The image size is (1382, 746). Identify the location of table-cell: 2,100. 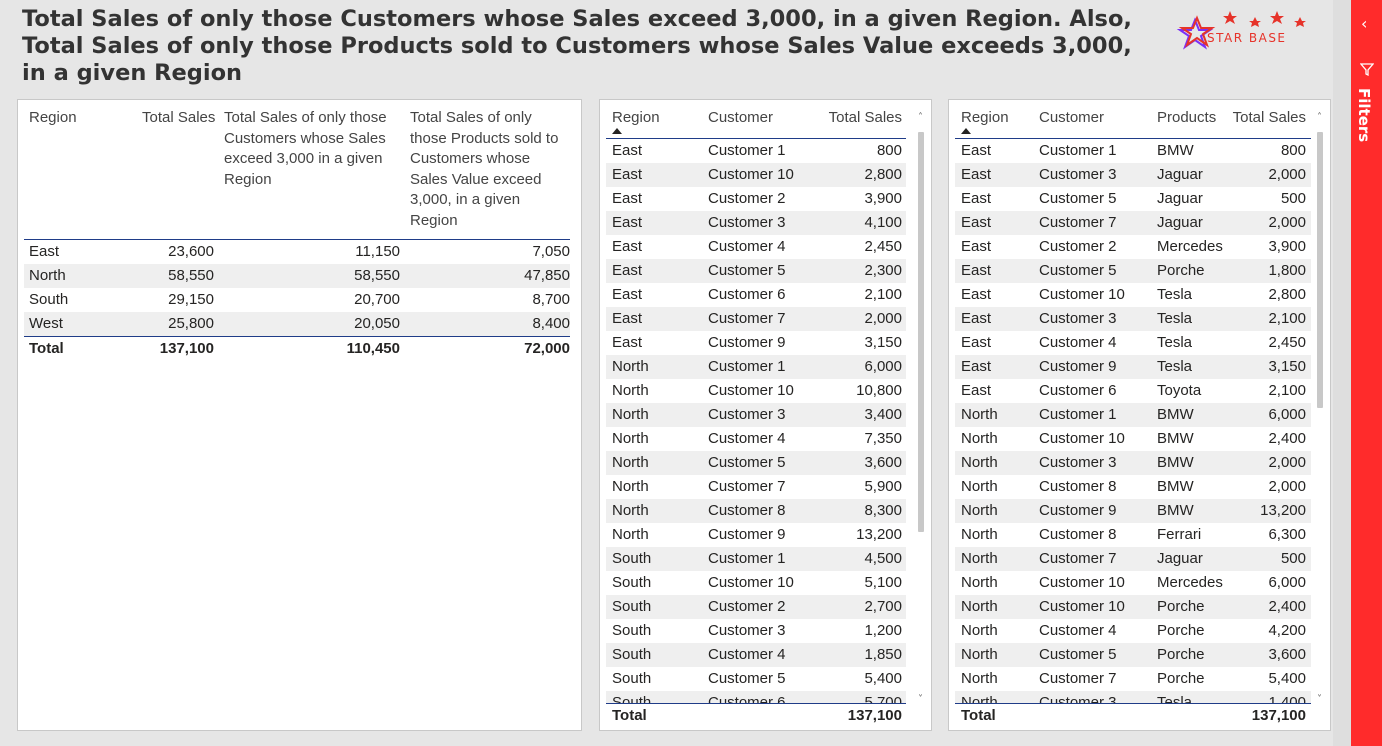
(1287, 318).